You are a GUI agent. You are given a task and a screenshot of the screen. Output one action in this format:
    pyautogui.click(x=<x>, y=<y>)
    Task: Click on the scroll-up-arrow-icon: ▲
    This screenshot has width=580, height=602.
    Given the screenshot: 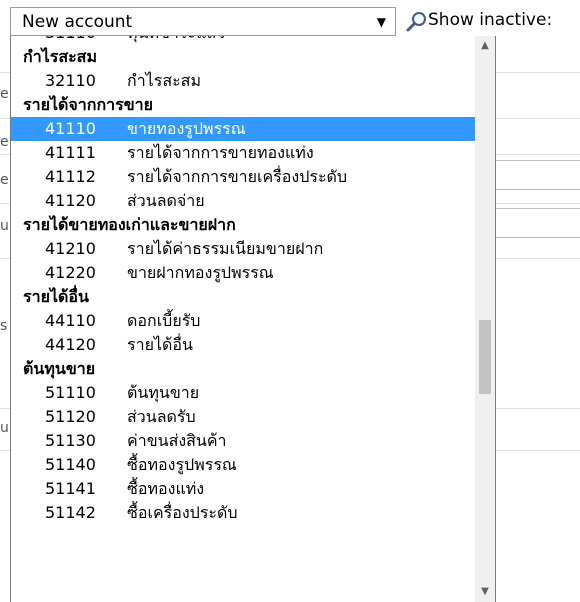 What is the action you would take?
    pyautogui.click(x=485, y=46)
    